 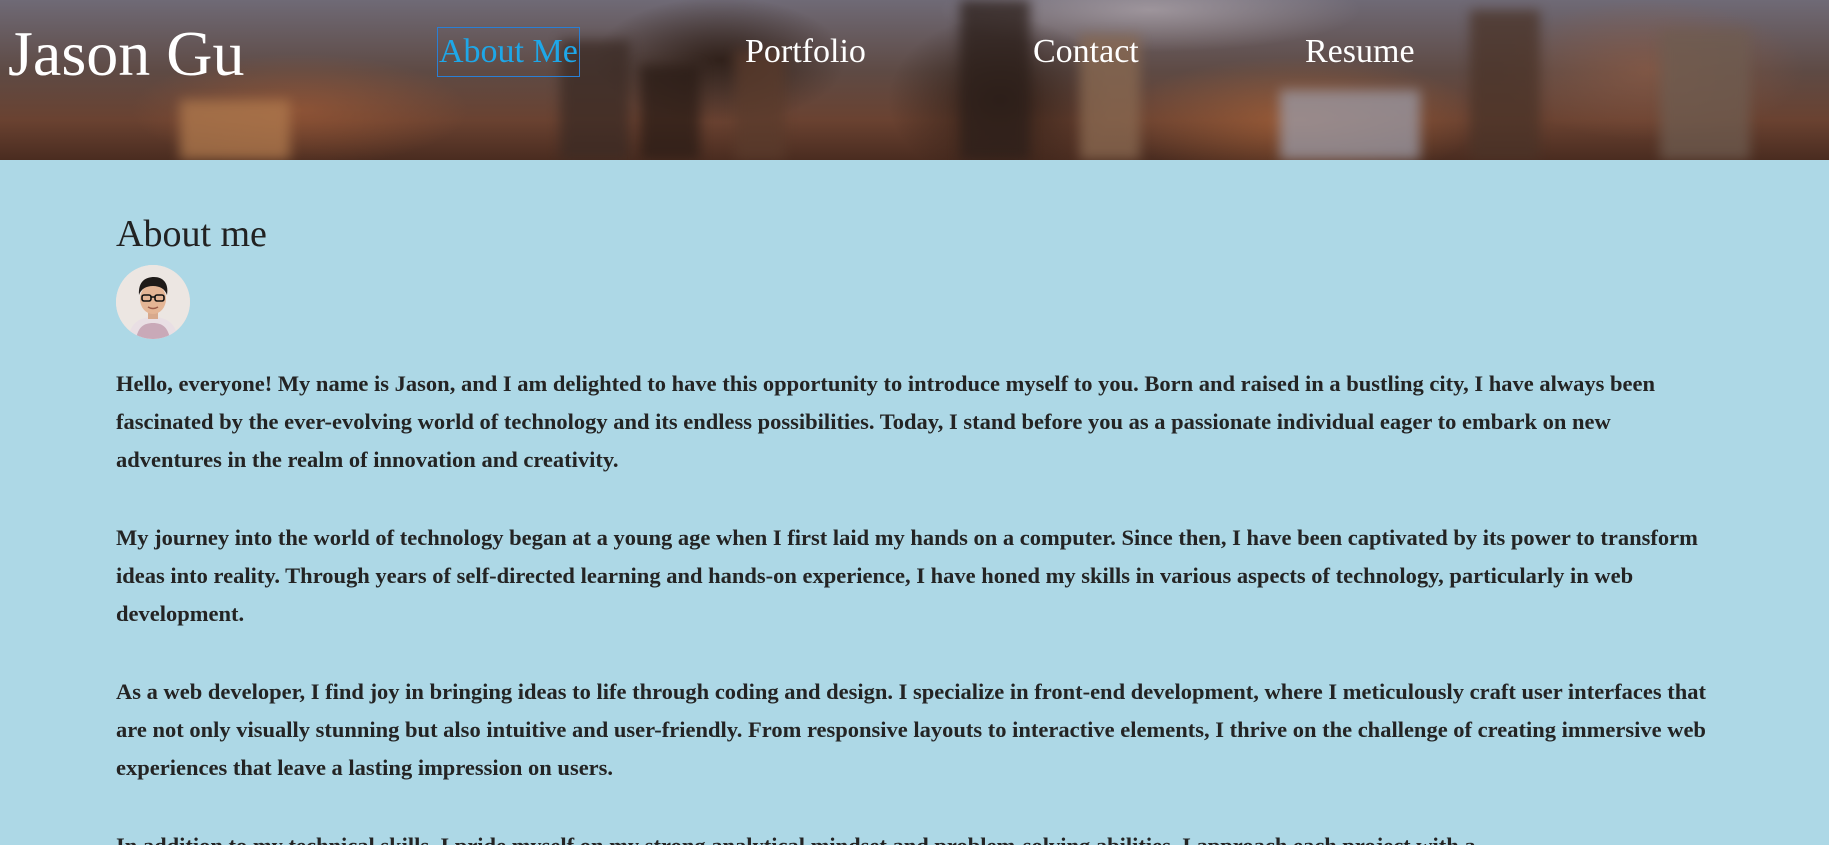 I want to click on nav-link-contact: Contact, so click(x=1086, y=52).